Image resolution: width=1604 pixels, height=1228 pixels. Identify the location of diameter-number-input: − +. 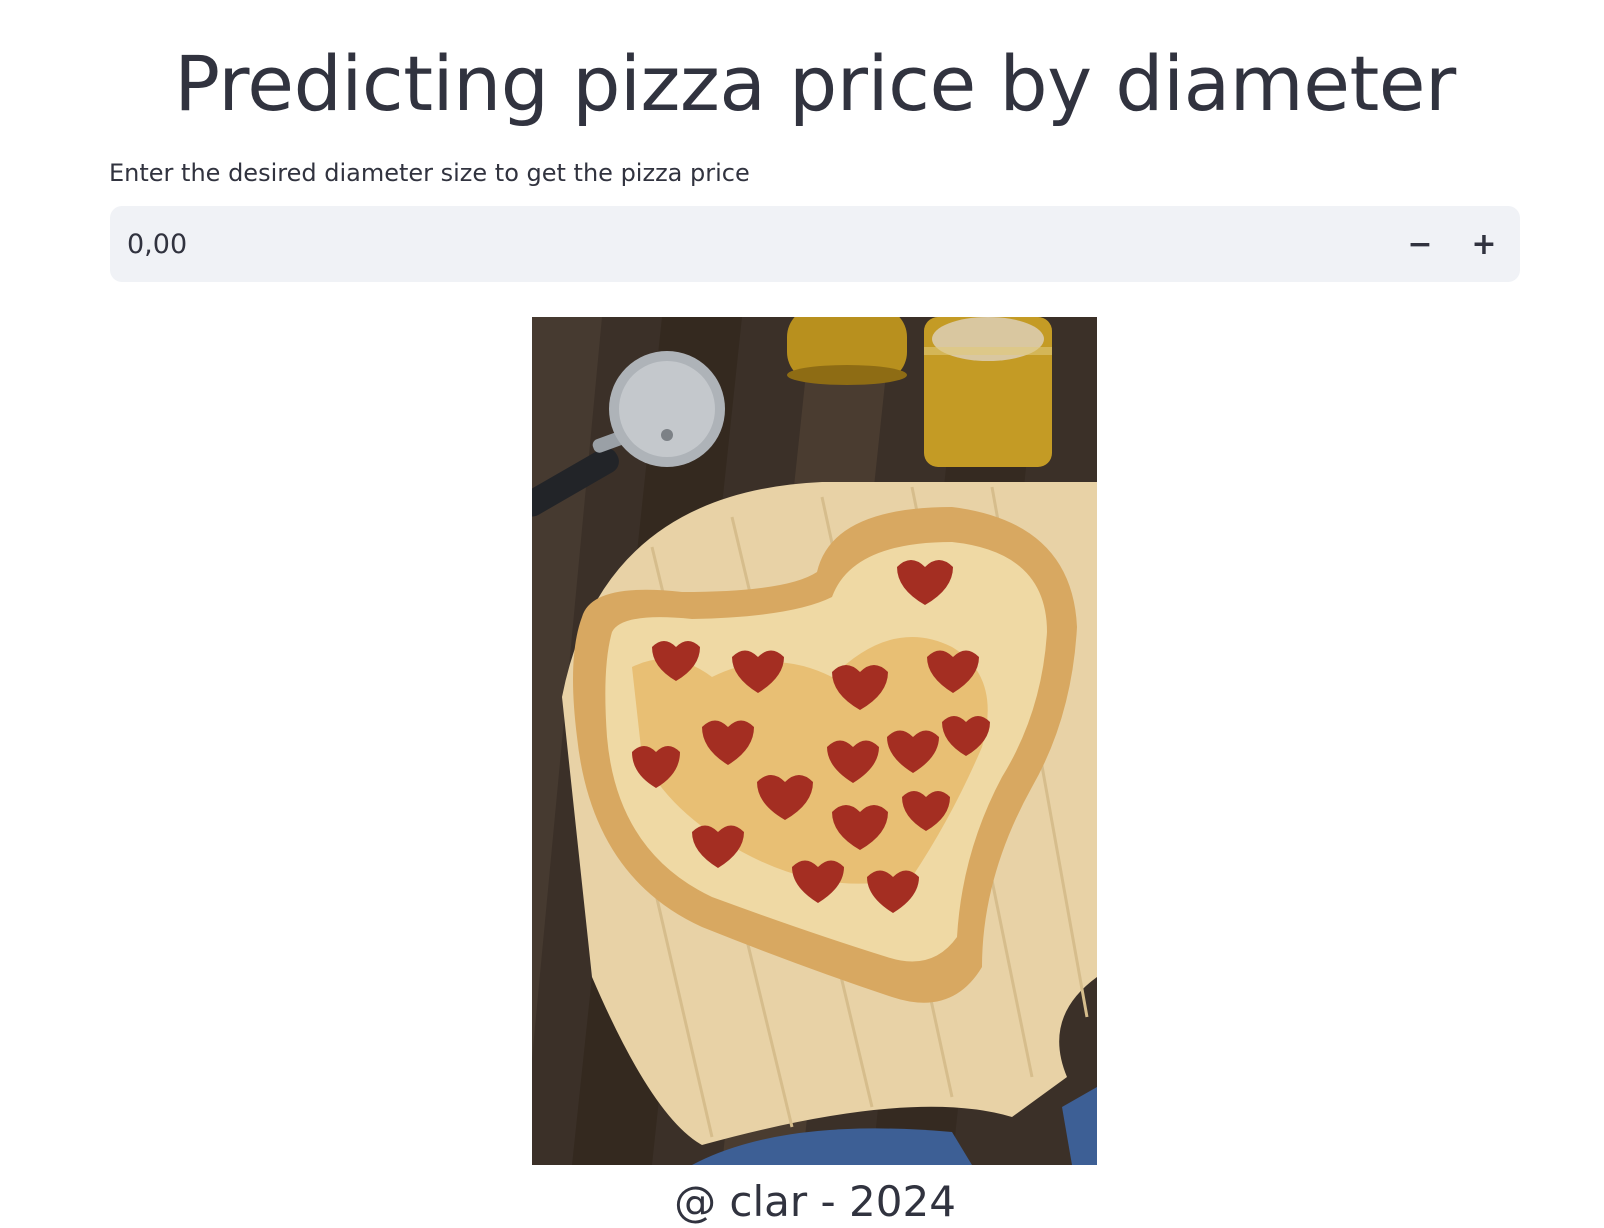
(815, 244).